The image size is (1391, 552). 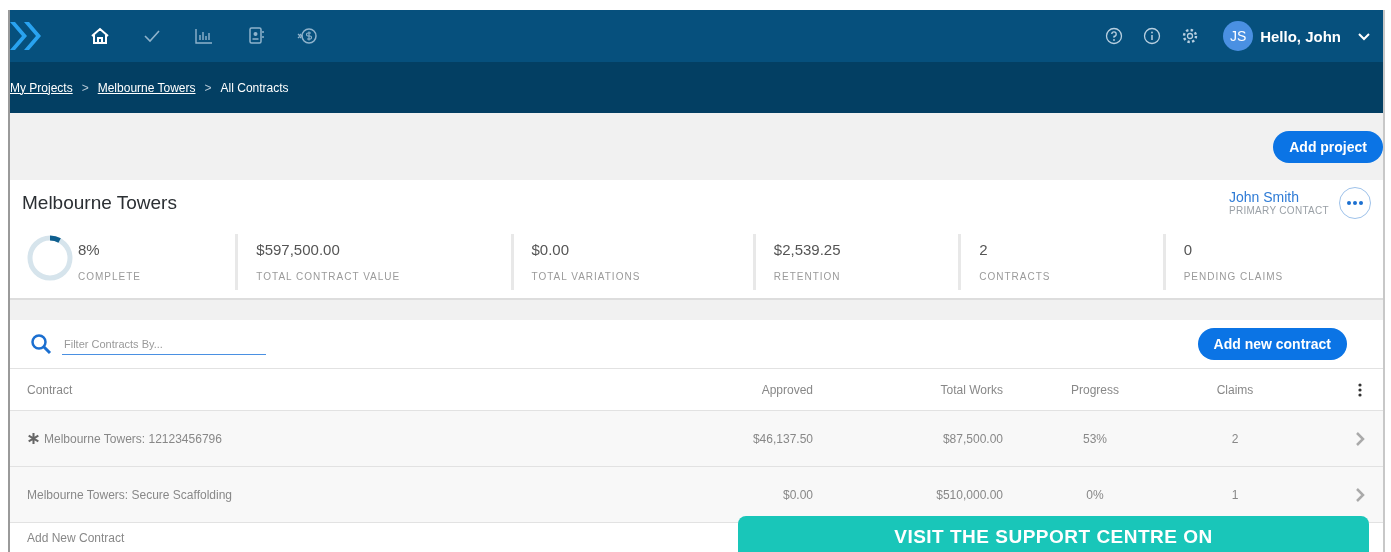 What do you see at coordinates (1235, 494) in the screenshot?
I see `table-cell-text: 1` at bounding box center [1235, 494].